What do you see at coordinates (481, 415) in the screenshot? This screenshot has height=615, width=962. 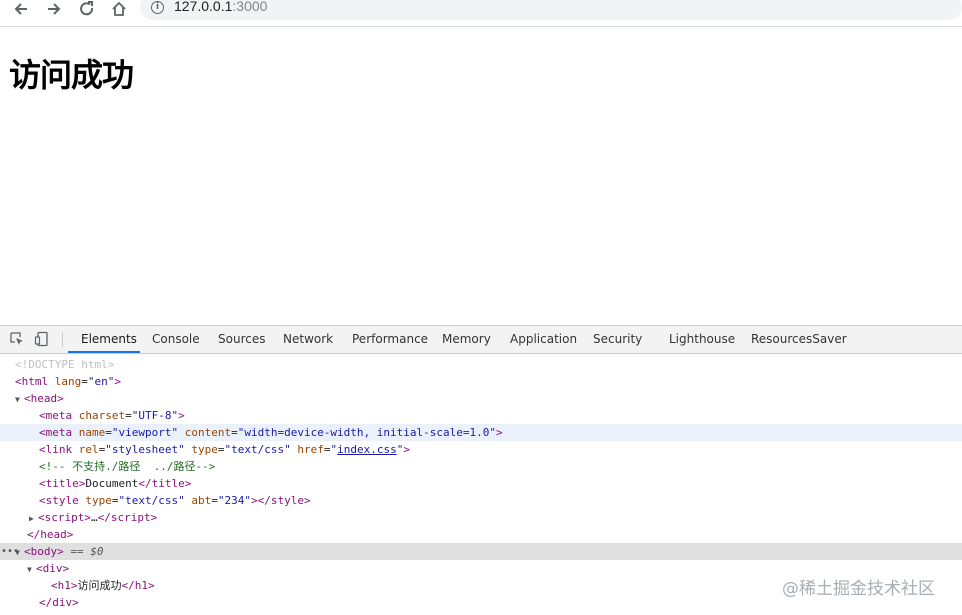 I see `tree-row-meta-charset: <meta charset="UTF-8">` at bounding box center [481, 415].